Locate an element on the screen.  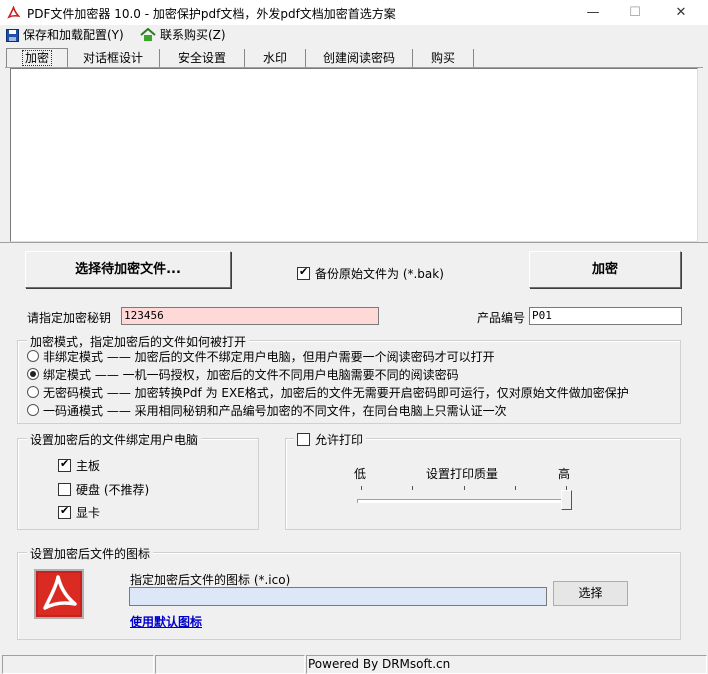
icon-prompt: 指定加密后文件的图标 (*.ico) is located at coordinates (210, 580).